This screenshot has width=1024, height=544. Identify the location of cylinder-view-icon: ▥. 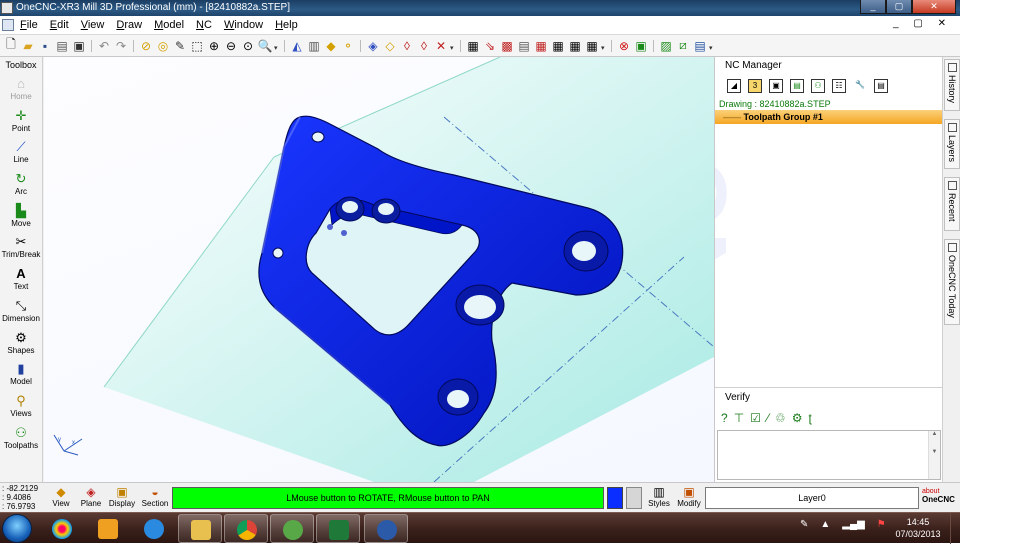
(314, 46).